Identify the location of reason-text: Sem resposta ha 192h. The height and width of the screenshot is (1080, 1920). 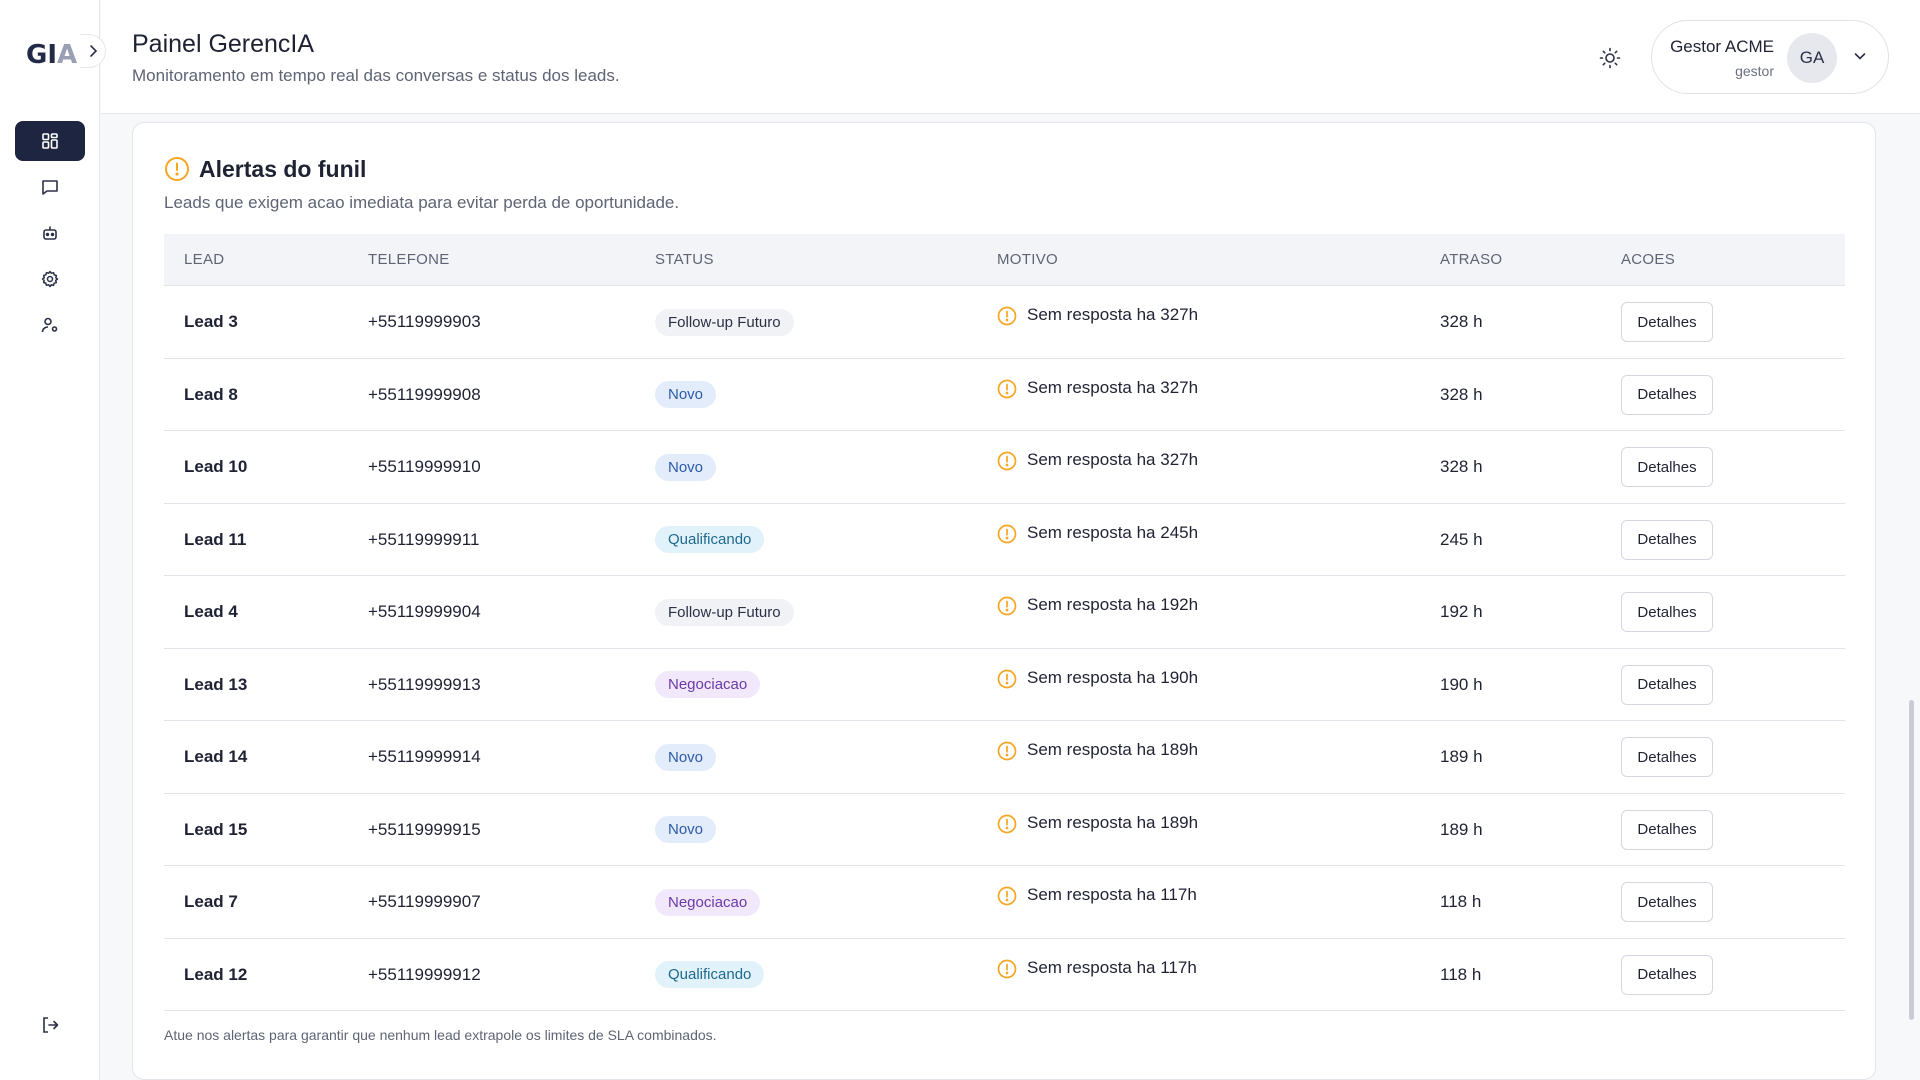
(1113, 604).